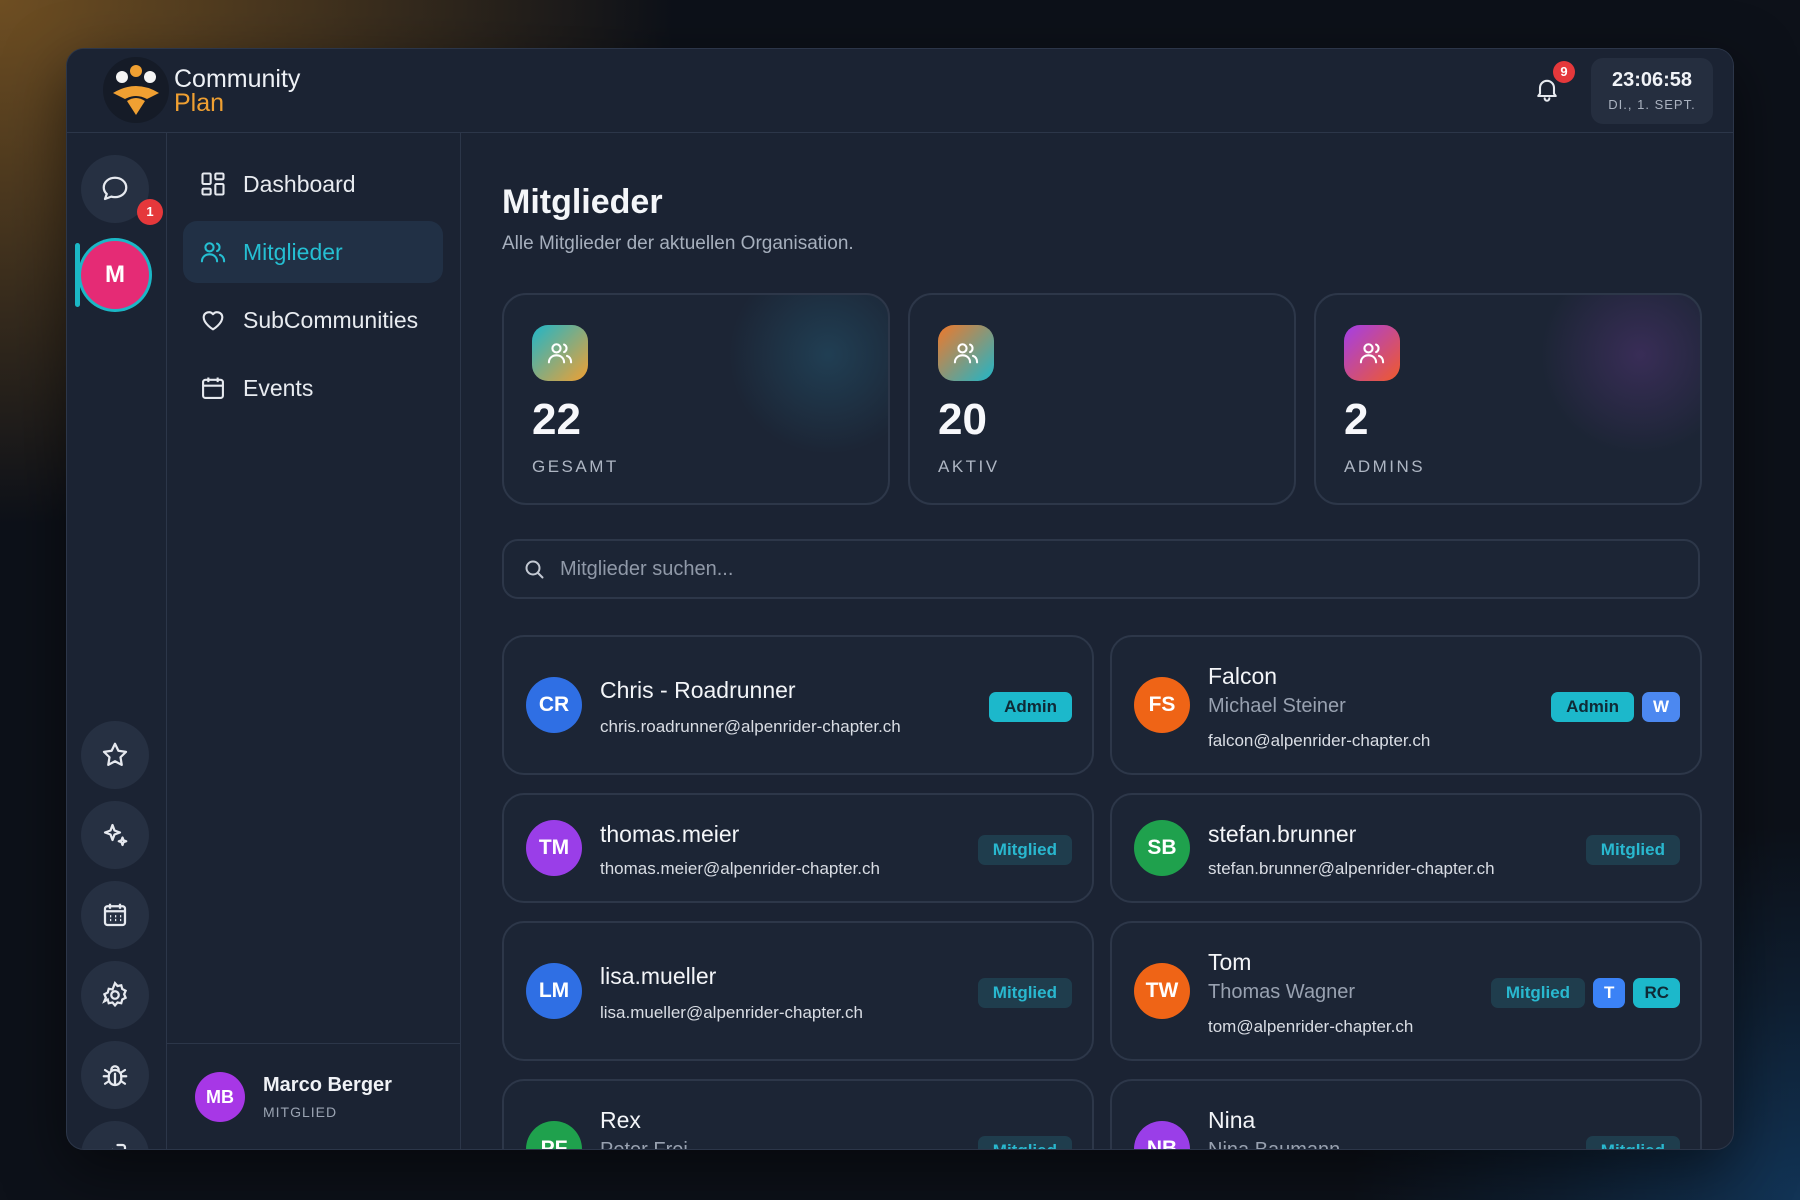  Describe the element at coordinates (1609, 993) in the screenshot. I see `tag-badge: T` at that location.